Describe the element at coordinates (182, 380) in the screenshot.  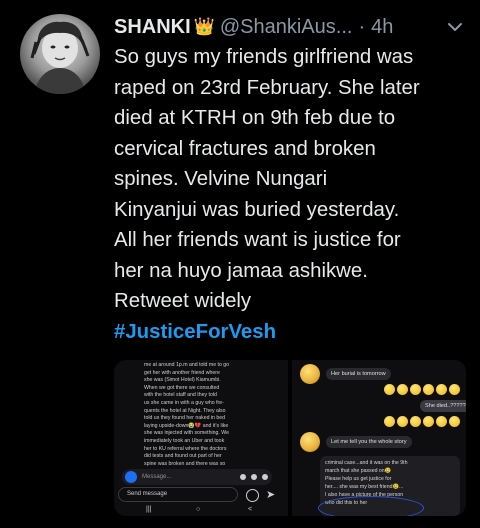
I see `chat-line: she was (Simot Hotel) Kiamumbi.` at that location.